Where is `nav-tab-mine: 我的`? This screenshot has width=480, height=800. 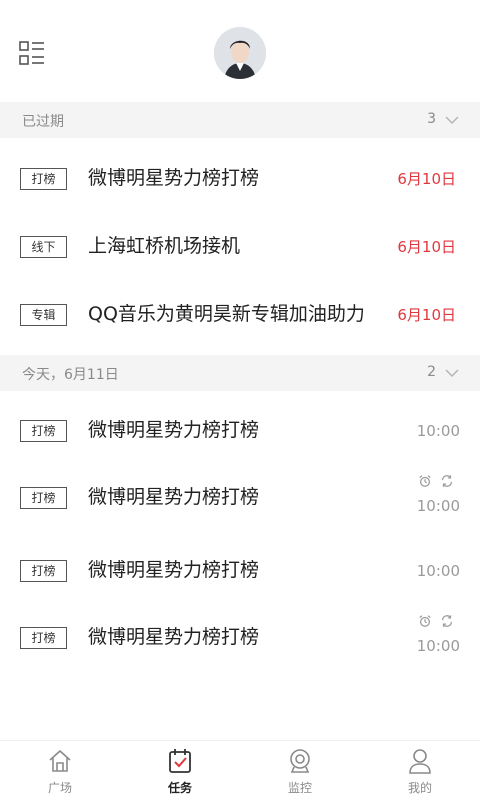 nav-tab-mine: 我的 is located at coordinates (420, 770).